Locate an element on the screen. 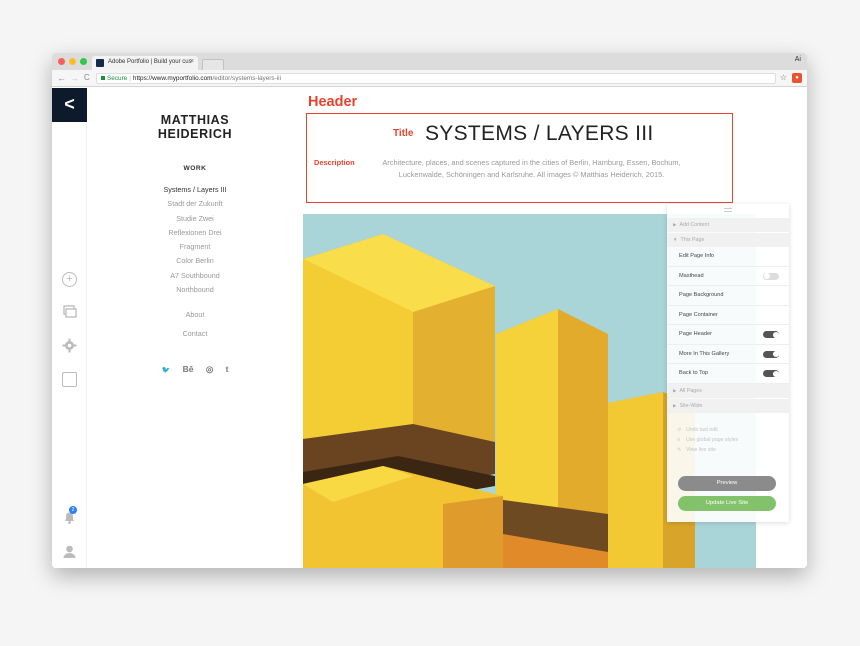 The image size is (860, 646). minimize-window-button is located at coordinates (72, 61).